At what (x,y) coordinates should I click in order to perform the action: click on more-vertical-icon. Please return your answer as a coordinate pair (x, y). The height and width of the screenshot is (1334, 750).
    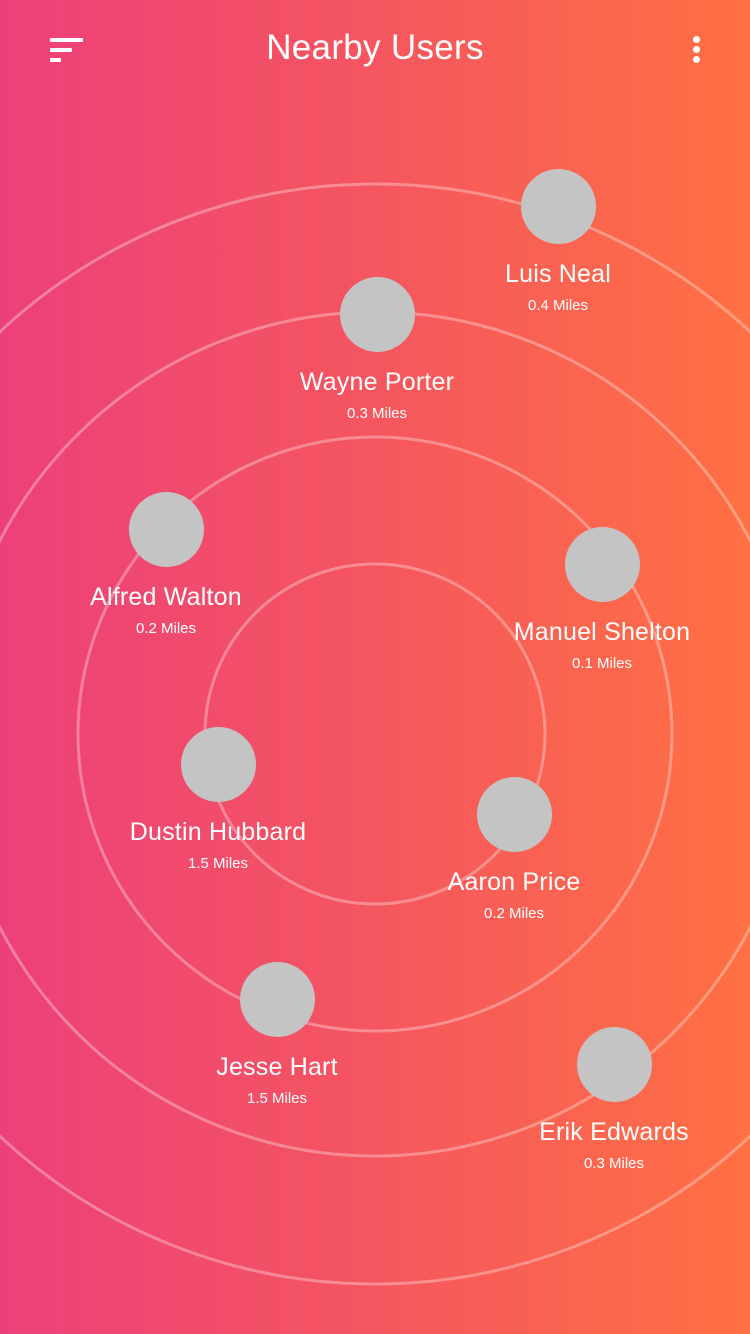
    Looking at the image, I should click on (697, 50).